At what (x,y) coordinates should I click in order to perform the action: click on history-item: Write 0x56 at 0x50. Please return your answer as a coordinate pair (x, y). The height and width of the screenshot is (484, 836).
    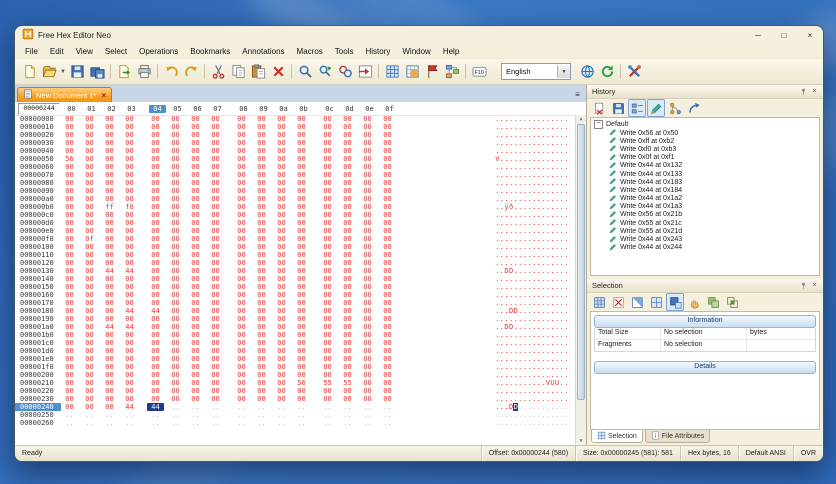
    Looking at the image, I should click on (706, 133).